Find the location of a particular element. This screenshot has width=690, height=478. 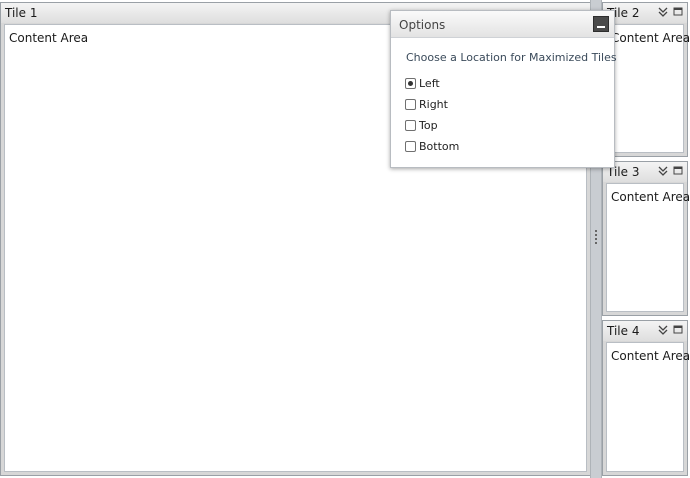

minimize-icon is located at coordinates (601, 24).